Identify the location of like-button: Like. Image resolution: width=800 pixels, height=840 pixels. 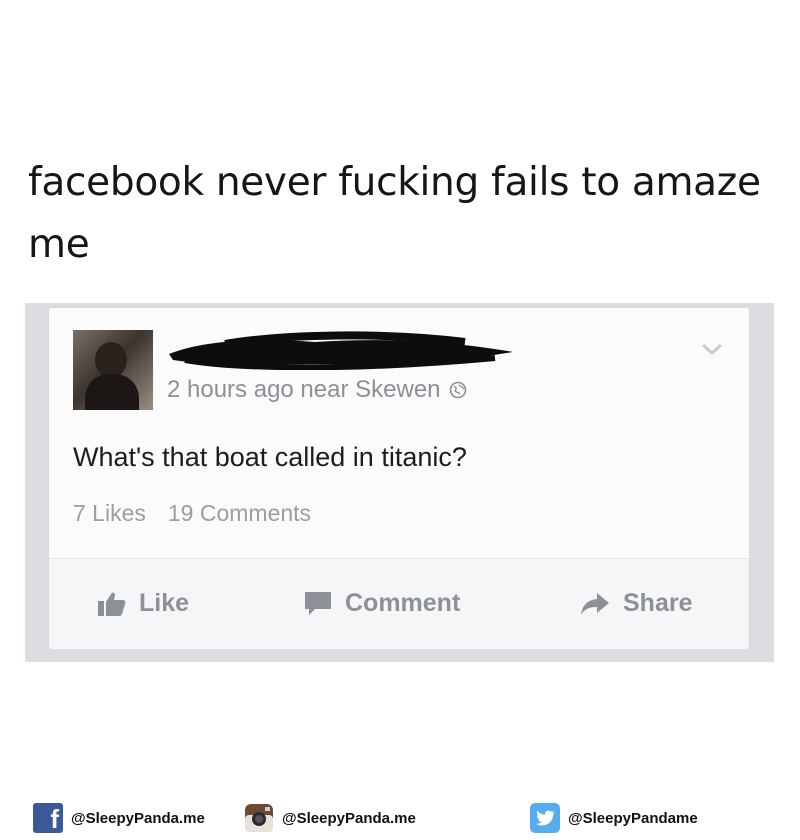
(143, 603).